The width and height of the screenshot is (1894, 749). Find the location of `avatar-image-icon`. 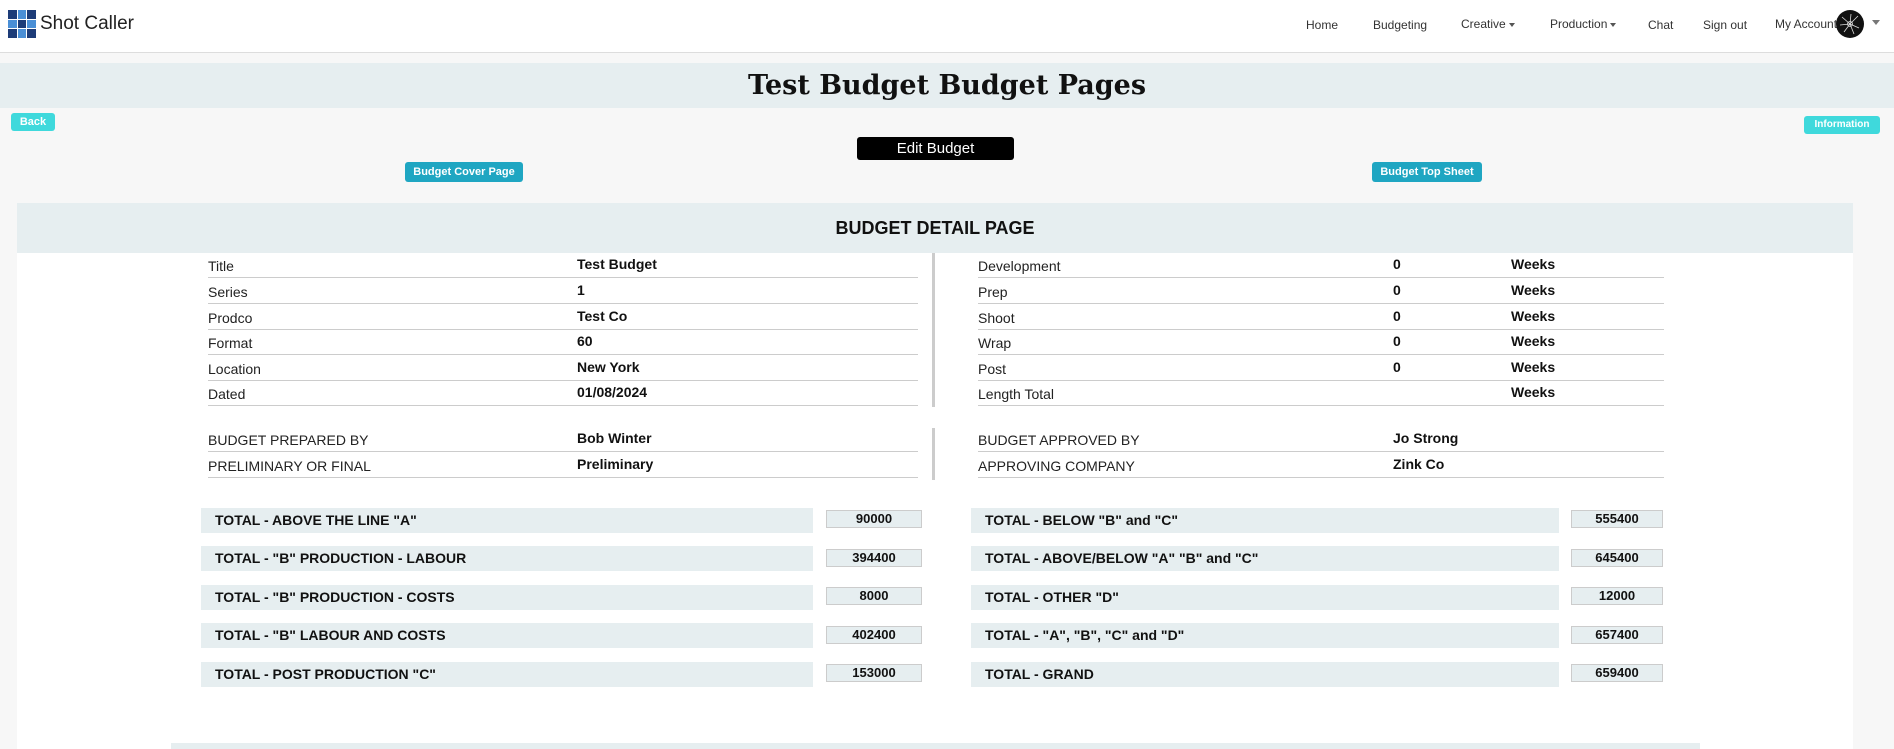

avatar-image-icon is located at coordinates (1849, 24).